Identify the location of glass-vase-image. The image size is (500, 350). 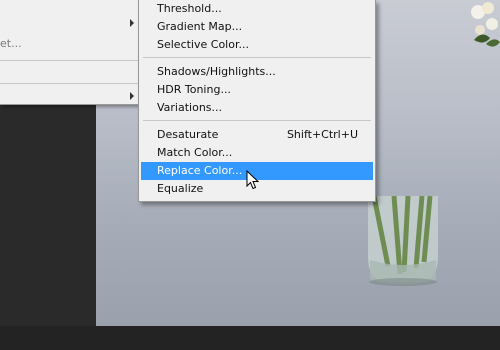
(403, 241).